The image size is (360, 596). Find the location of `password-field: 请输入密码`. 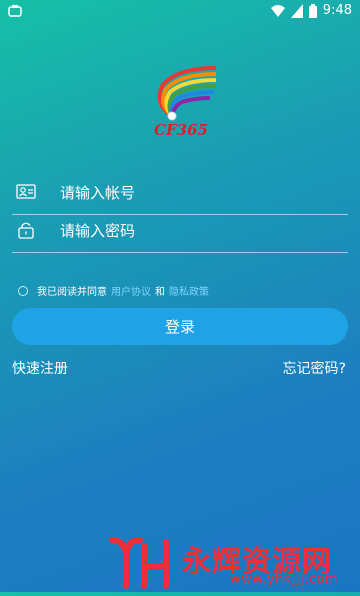

password-field: 请输入密码 is located at coordinates (180, 232).